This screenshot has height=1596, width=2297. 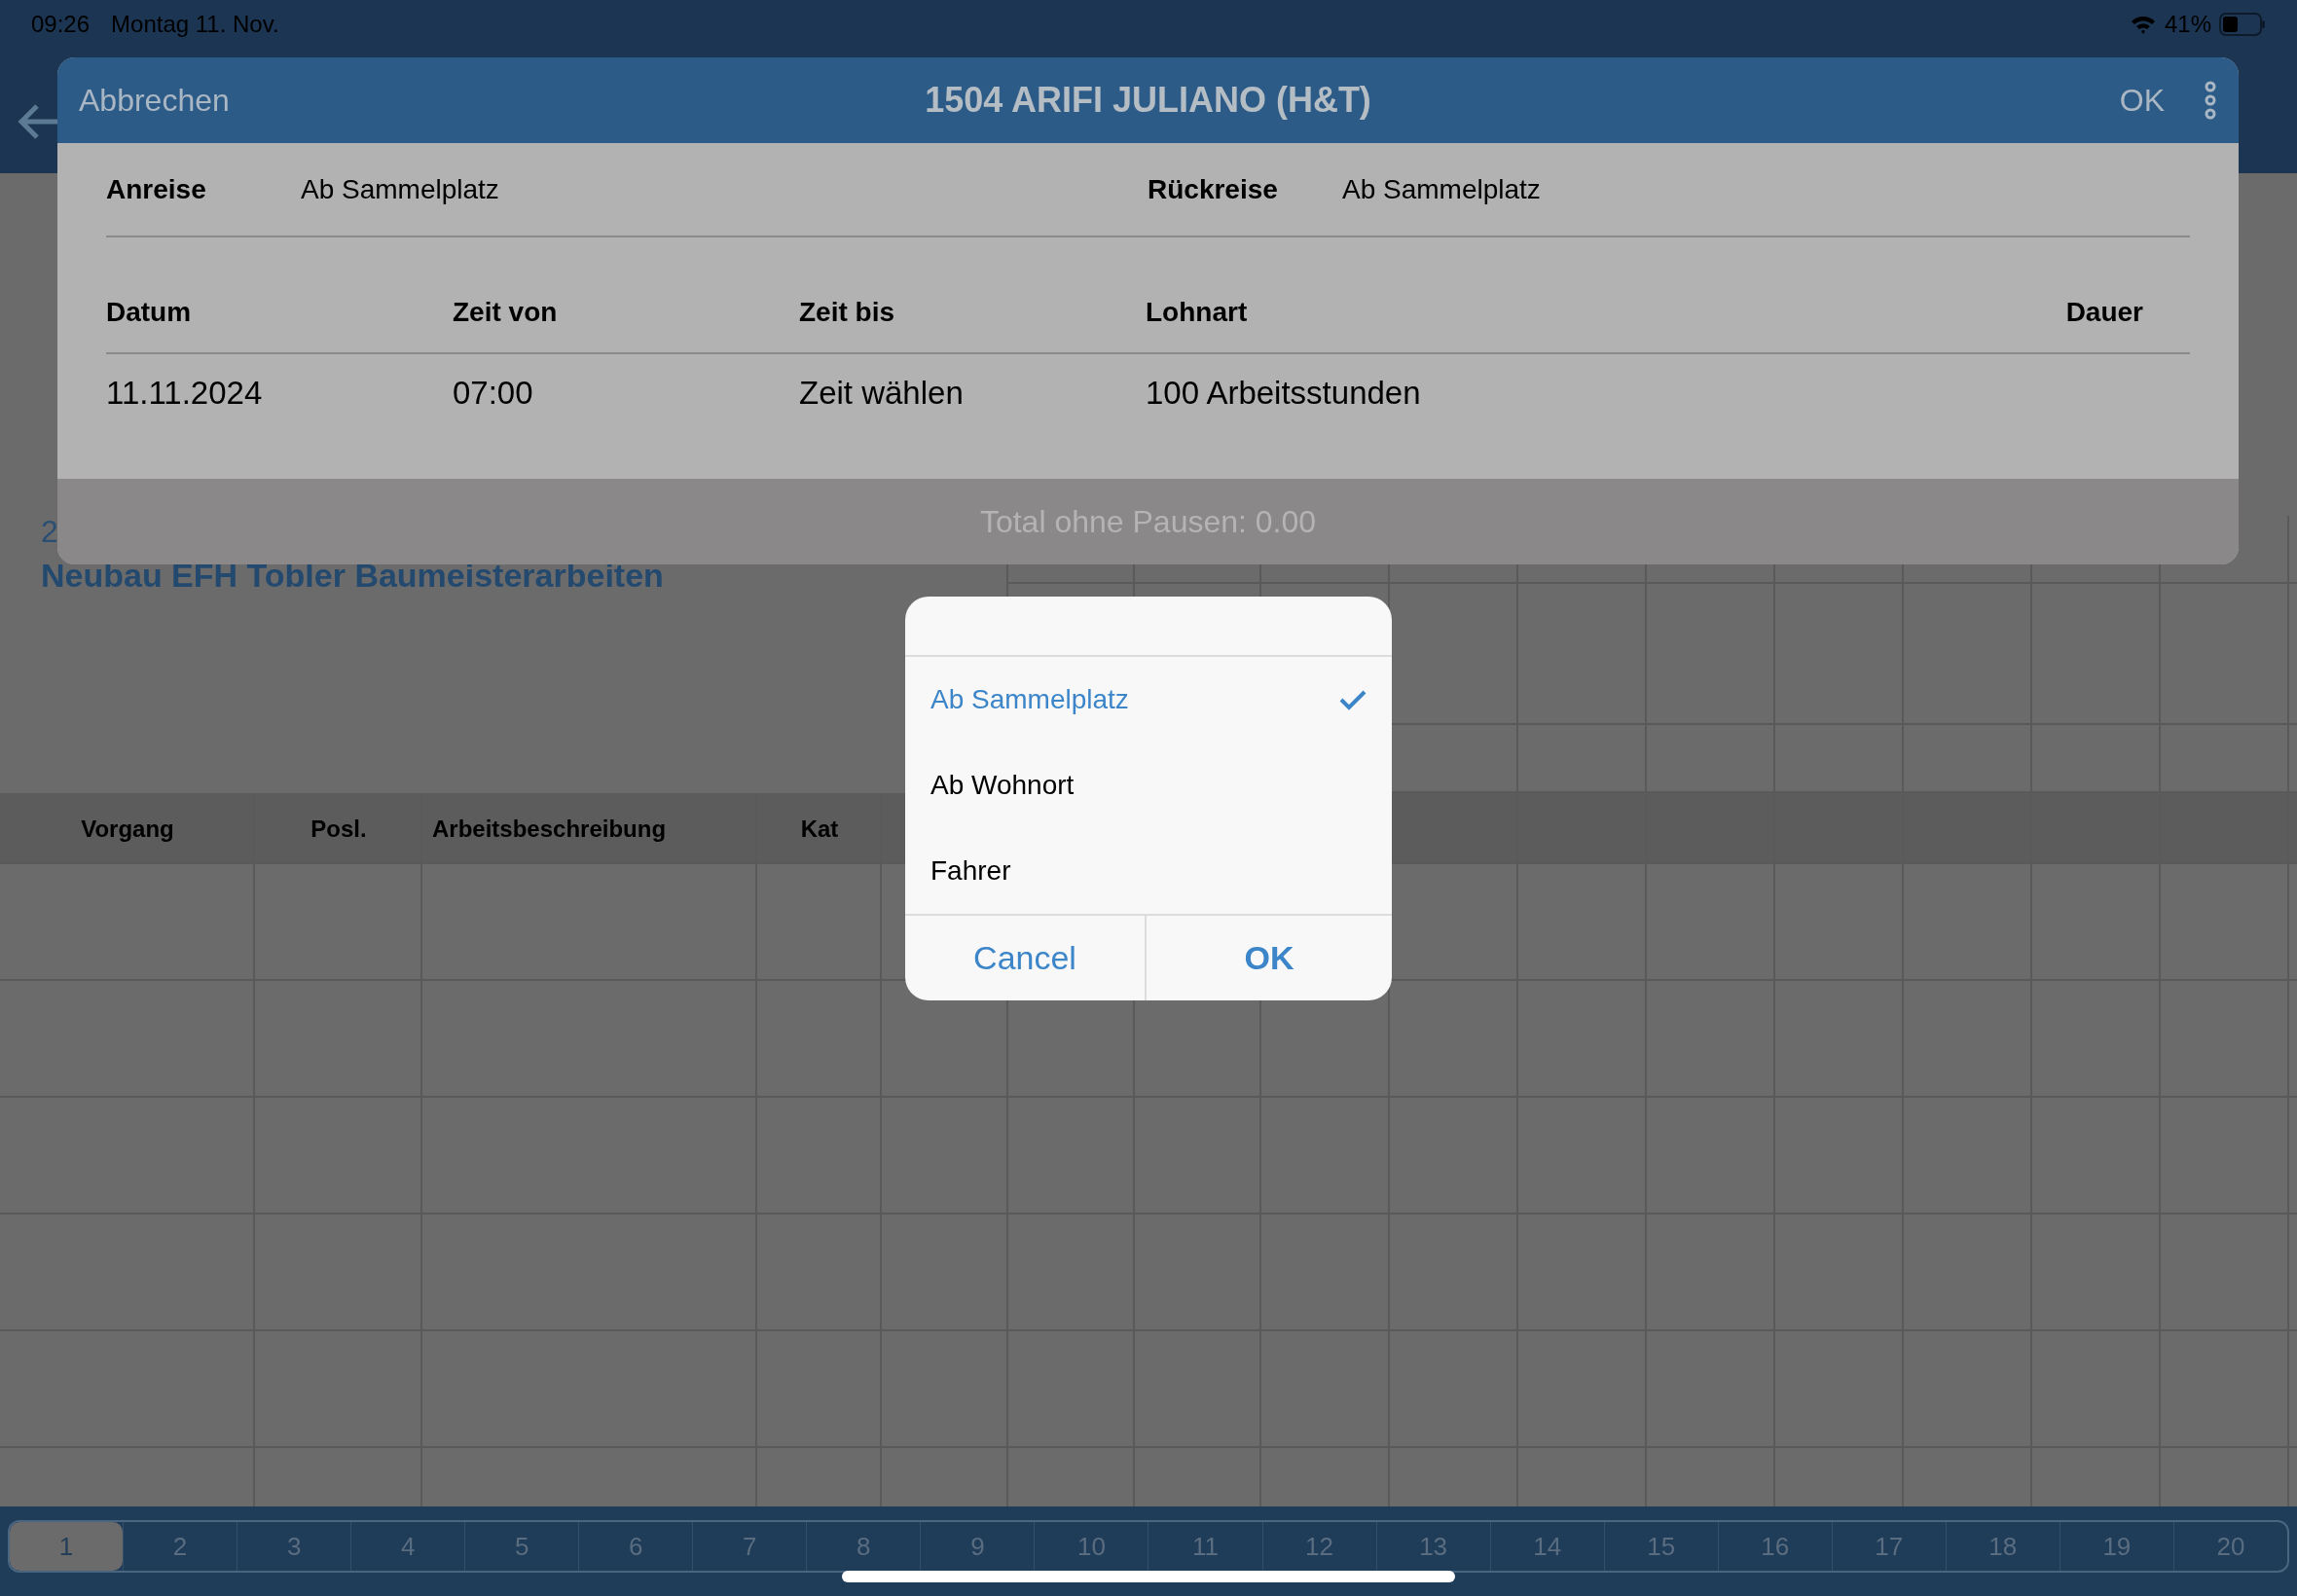 I want to click on page-tab: 6, so click(x=635, y=1546).